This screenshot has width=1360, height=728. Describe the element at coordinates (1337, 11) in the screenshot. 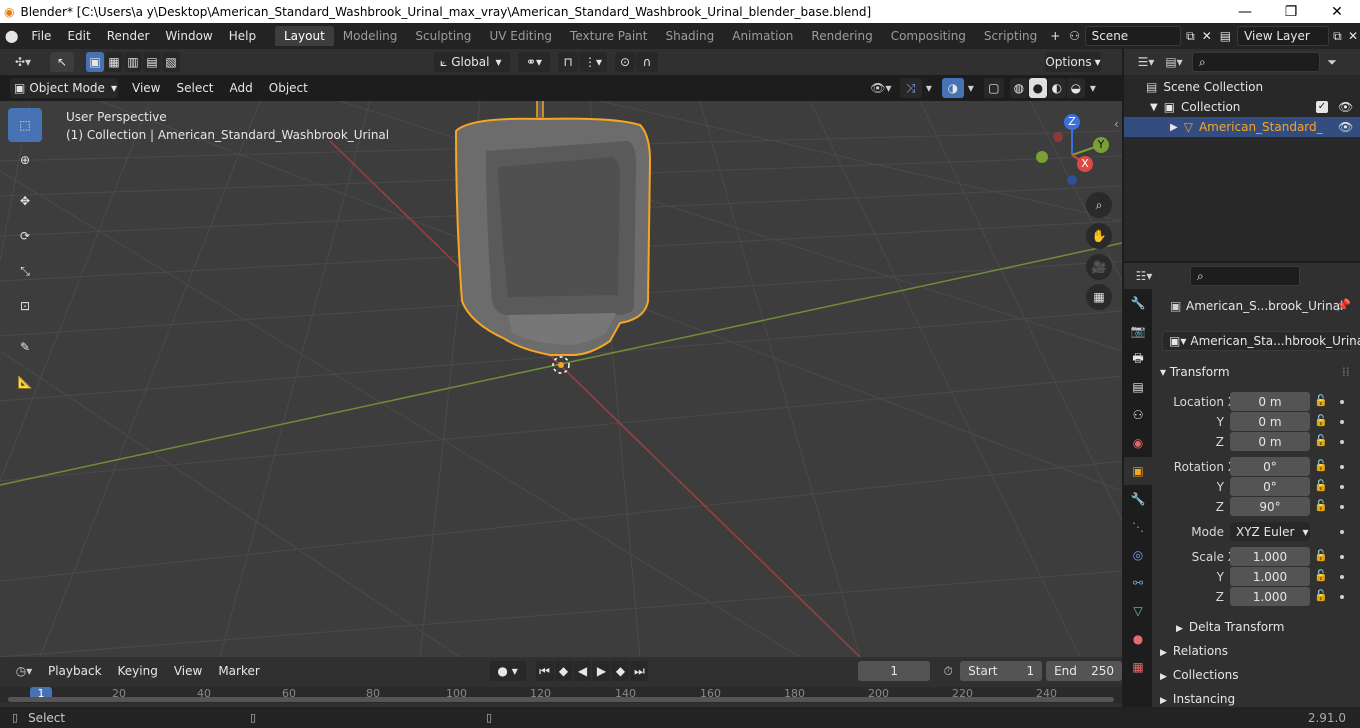

I see `close-button: ✕` at that location.